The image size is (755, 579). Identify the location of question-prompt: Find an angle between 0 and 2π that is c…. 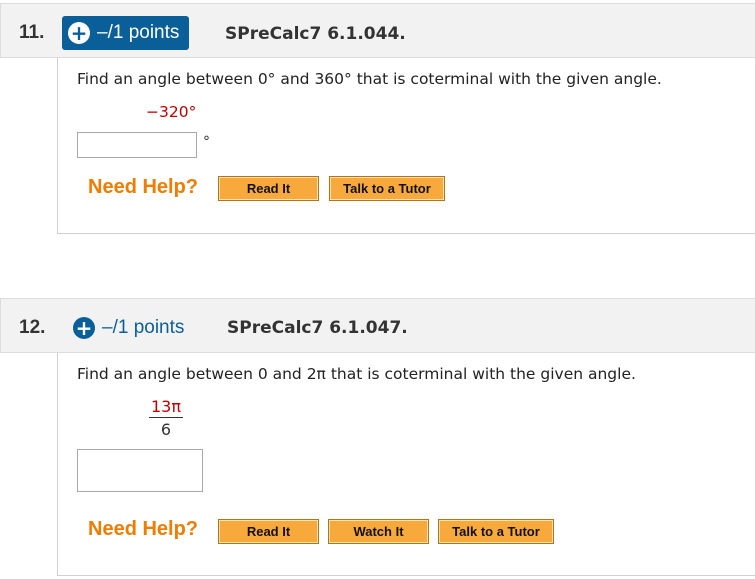
(356, 374).